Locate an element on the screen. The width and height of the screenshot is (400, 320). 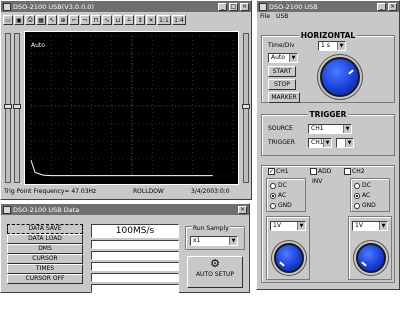
readout-fields: 100MS/s is located at coordinates (135, 258).